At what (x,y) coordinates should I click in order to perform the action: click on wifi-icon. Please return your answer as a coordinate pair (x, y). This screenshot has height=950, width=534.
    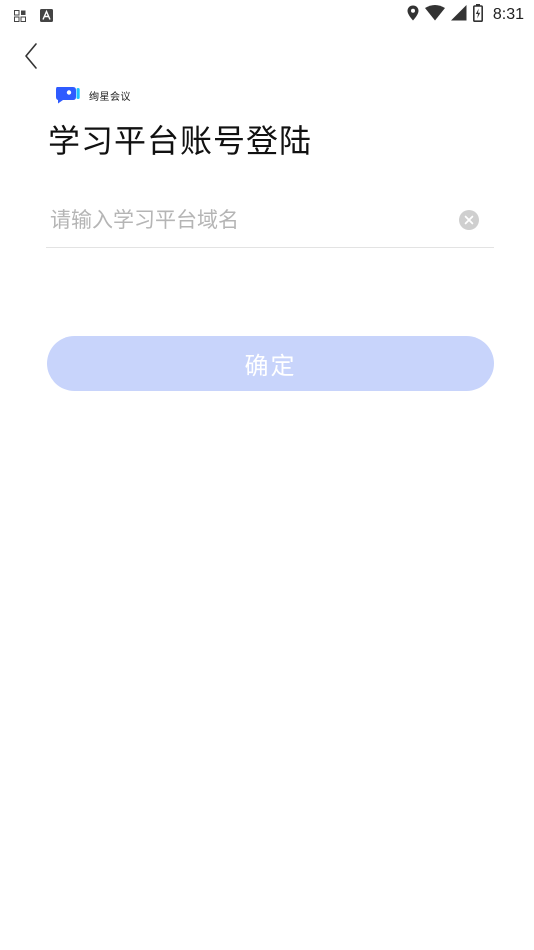
    Looking at the image, I should click on (434, 15).